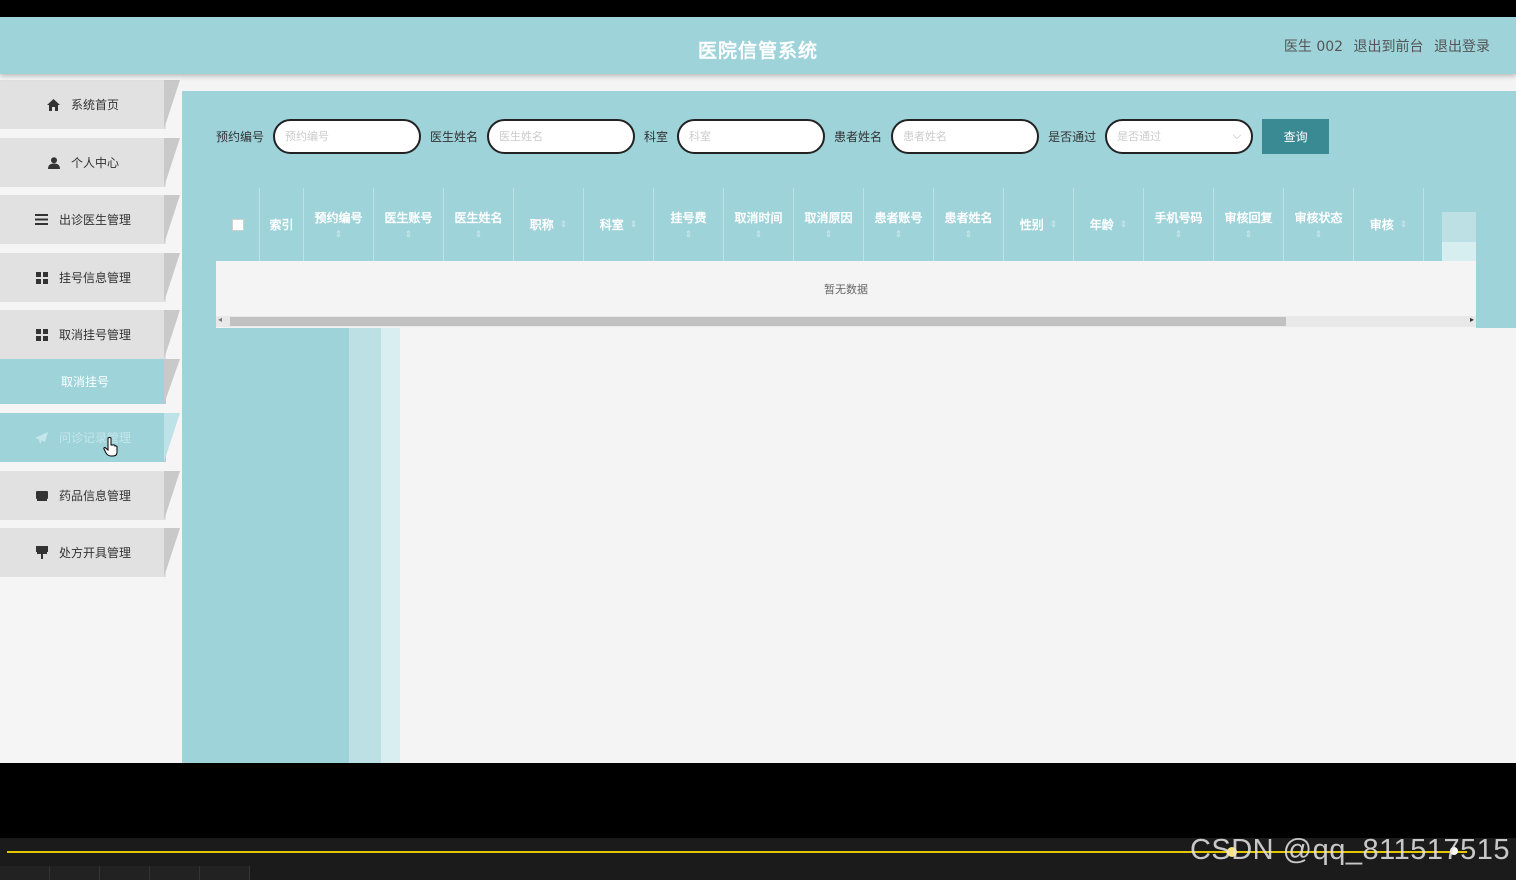 This screenshot has width=1516, height=880. I want to click on watermark-text: CSDN @qq_811517515, so click(1349, 850).